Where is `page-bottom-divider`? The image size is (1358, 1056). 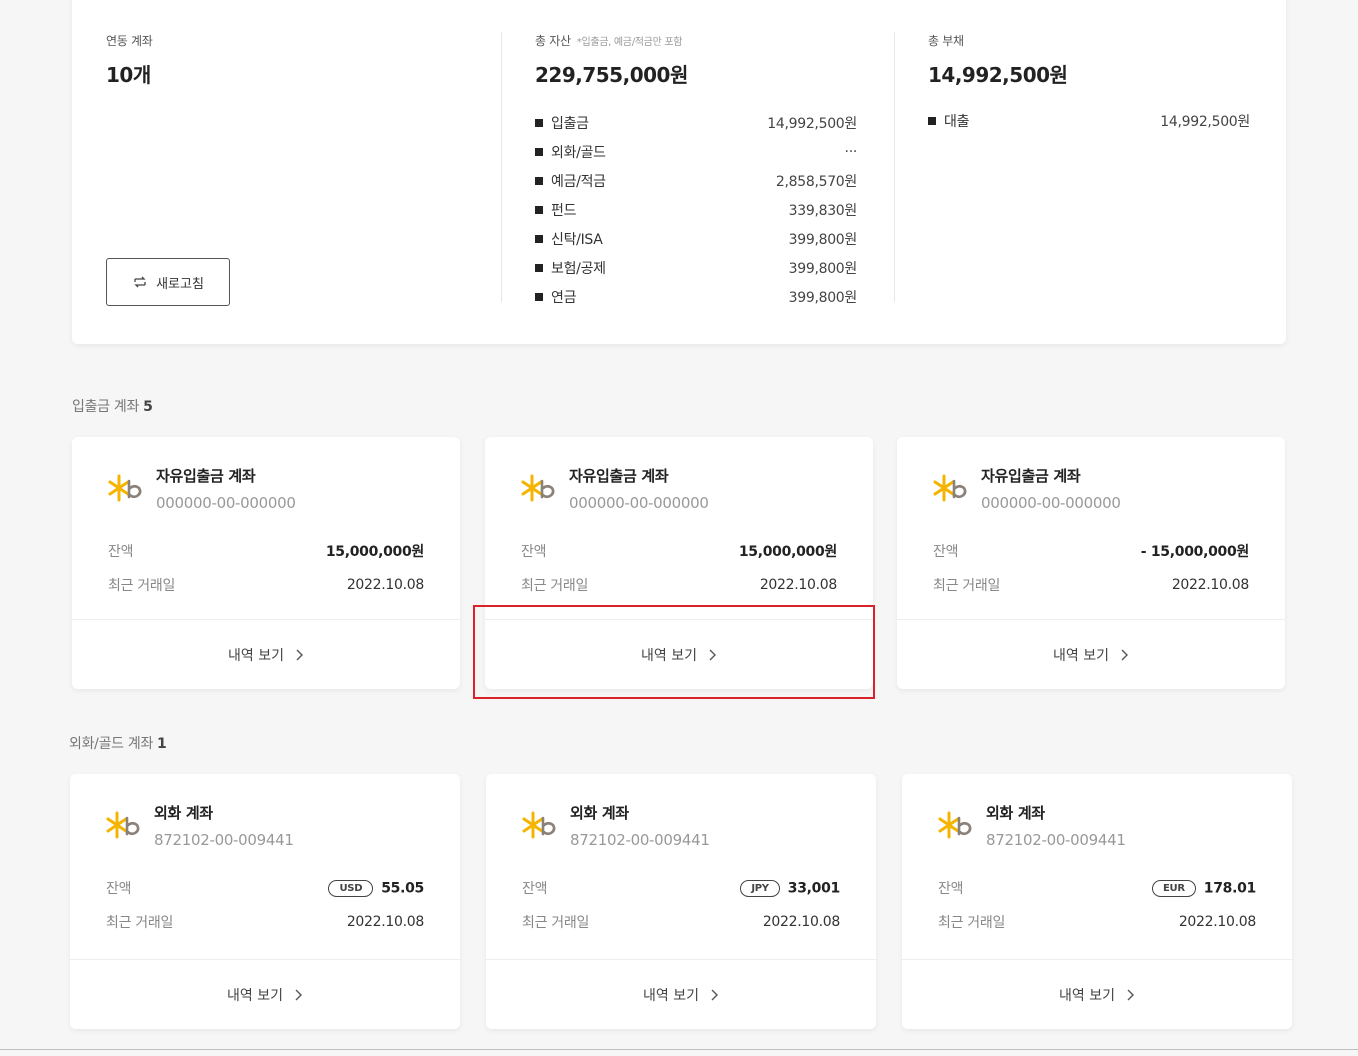
page-bottom-divider is located at coordinates (679, 1049).